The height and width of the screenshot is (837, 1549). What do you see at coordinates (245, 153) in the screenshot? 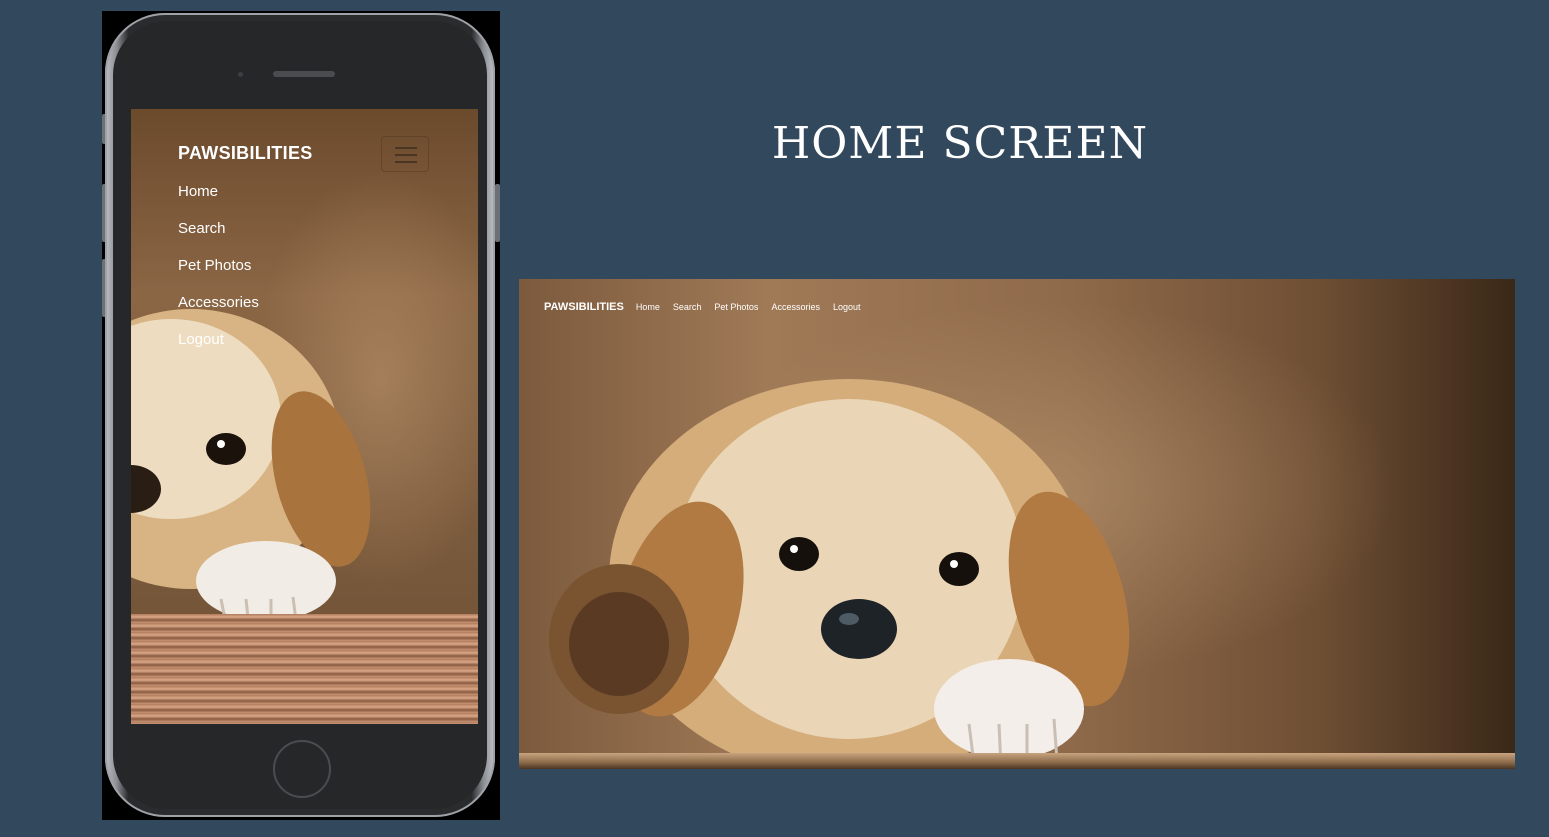
I see `mobile-brand-logo: PAWSIBILITIES` at bounding box center [245, 153].